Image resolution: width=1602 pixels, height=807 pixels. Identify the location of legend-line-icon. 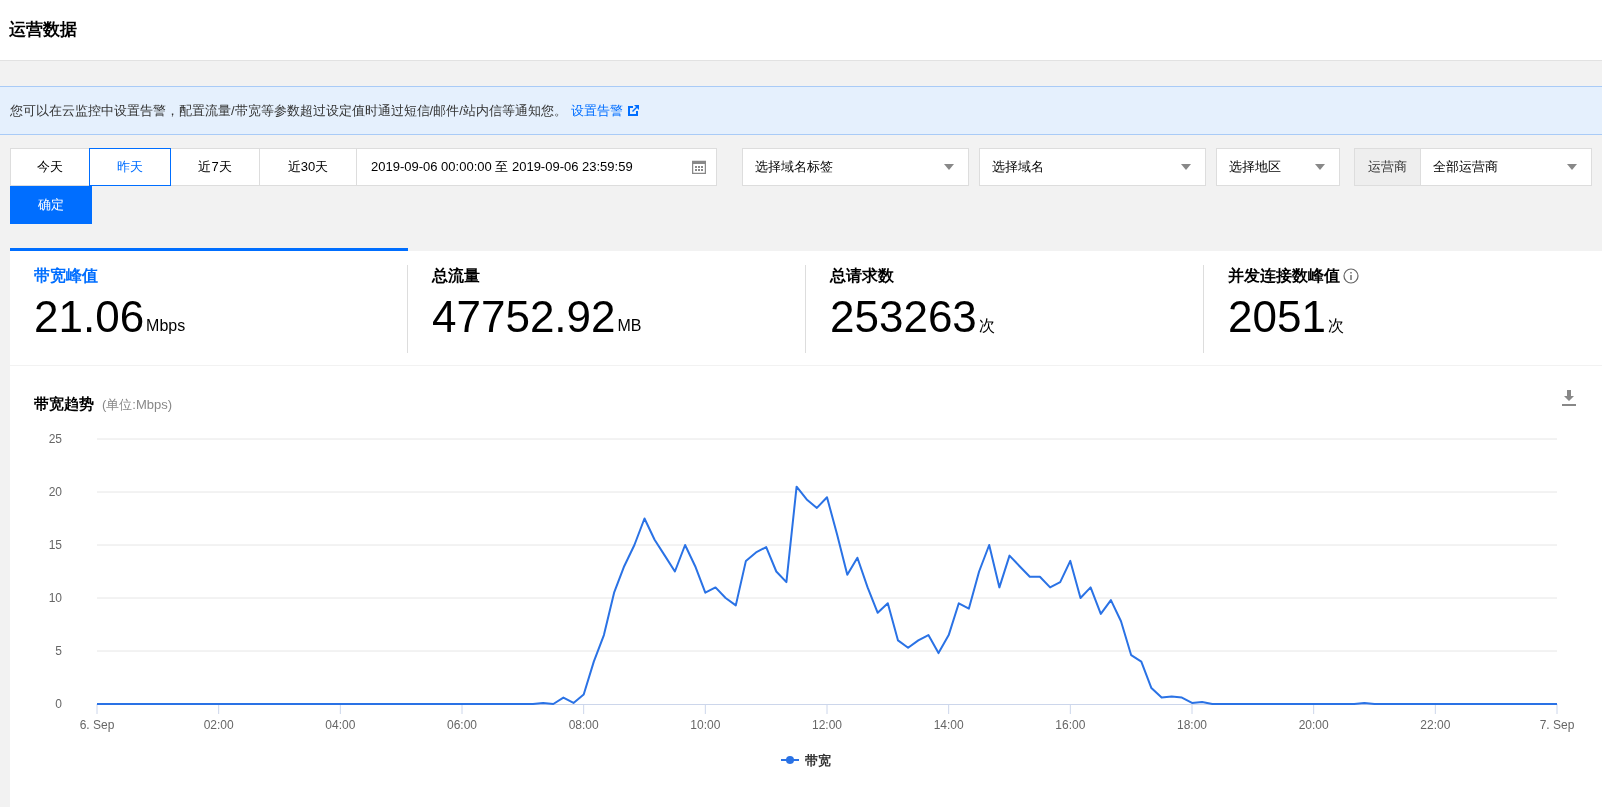
(790, 760).